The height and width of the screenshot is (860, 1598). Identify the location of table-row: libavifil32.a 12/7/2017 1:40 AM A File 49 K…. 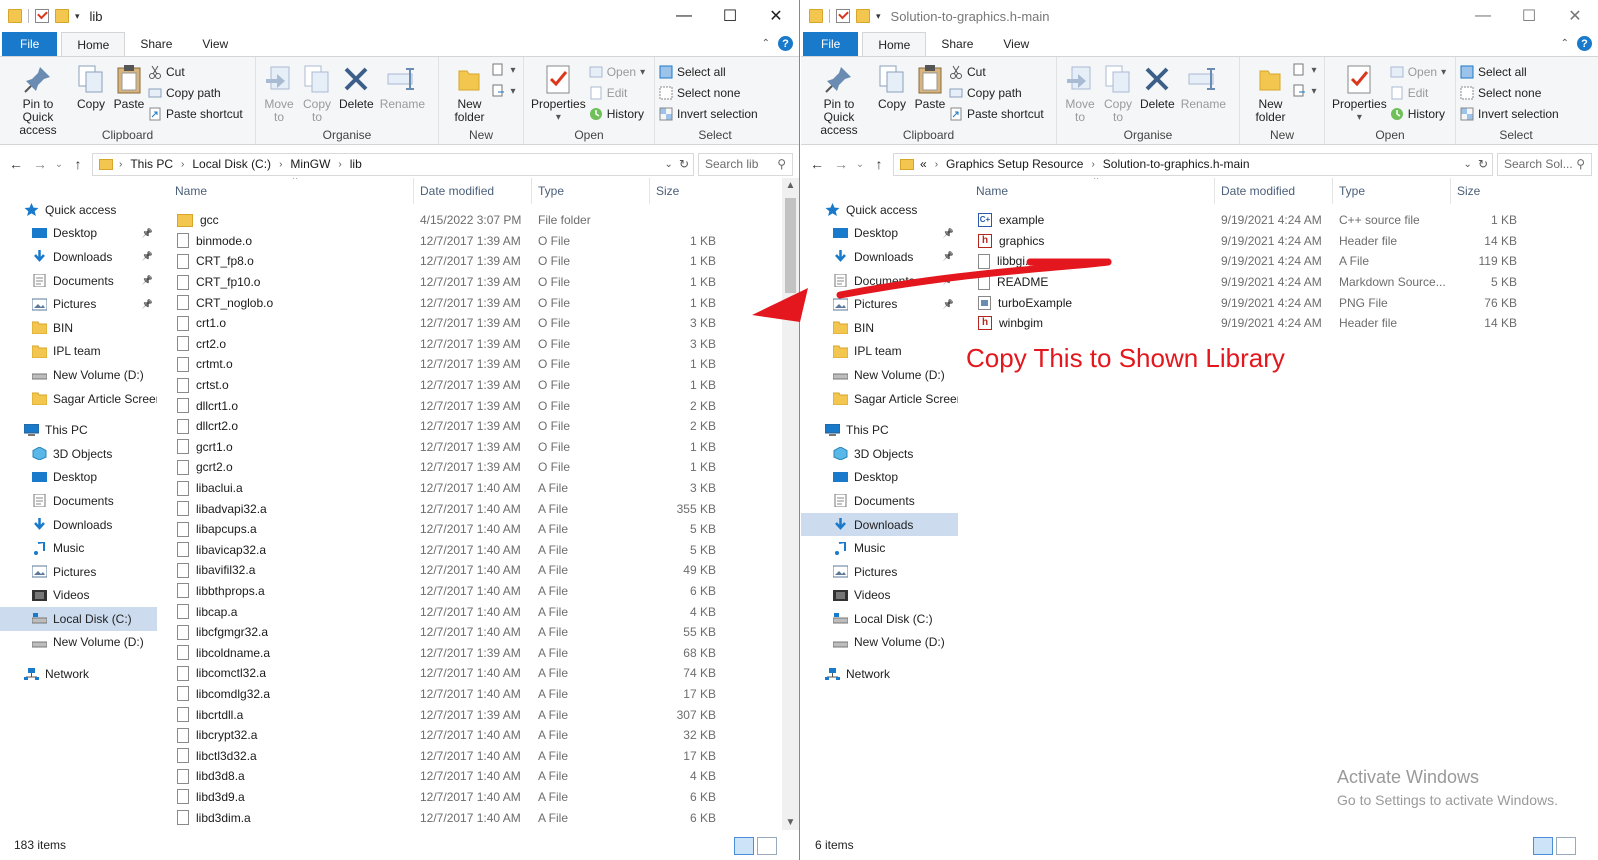
(478, 570).